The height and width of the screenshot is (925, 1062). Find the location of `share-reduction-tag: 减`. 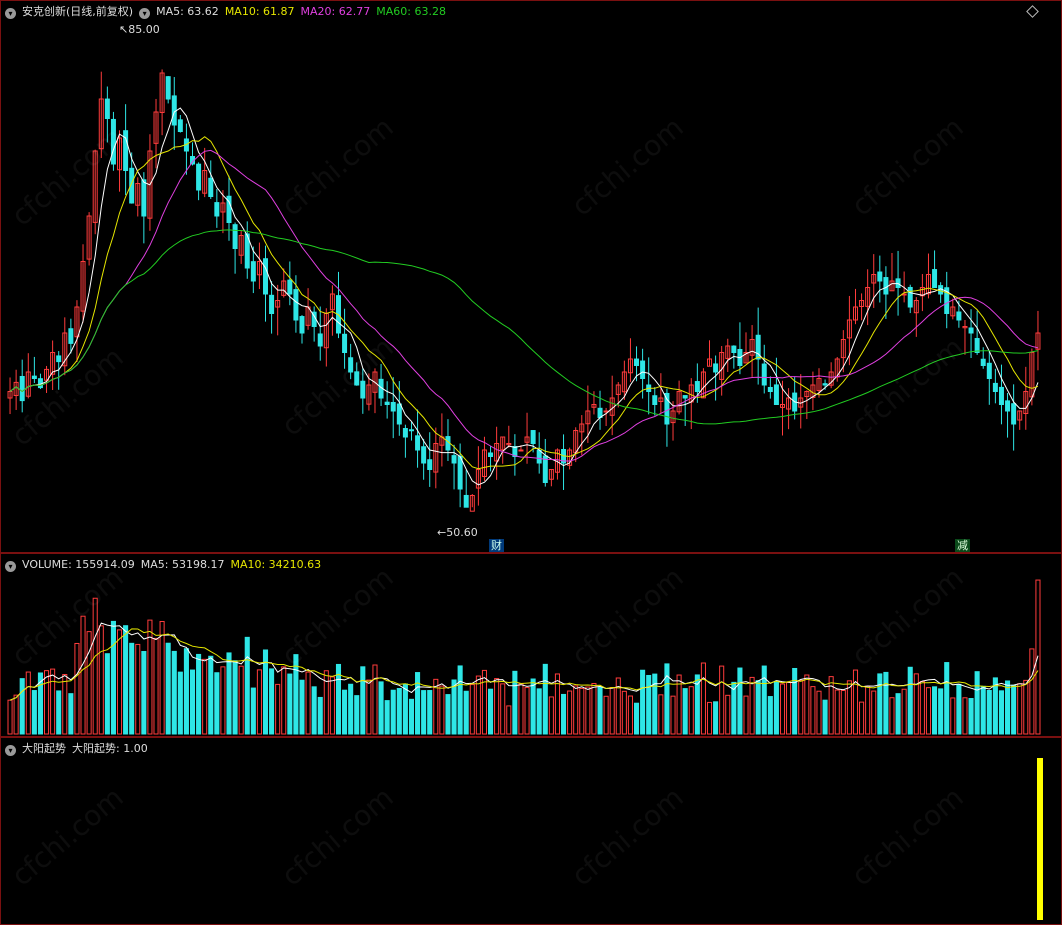

share-reduction-tag: 减 is located at coordinates (962, 545).